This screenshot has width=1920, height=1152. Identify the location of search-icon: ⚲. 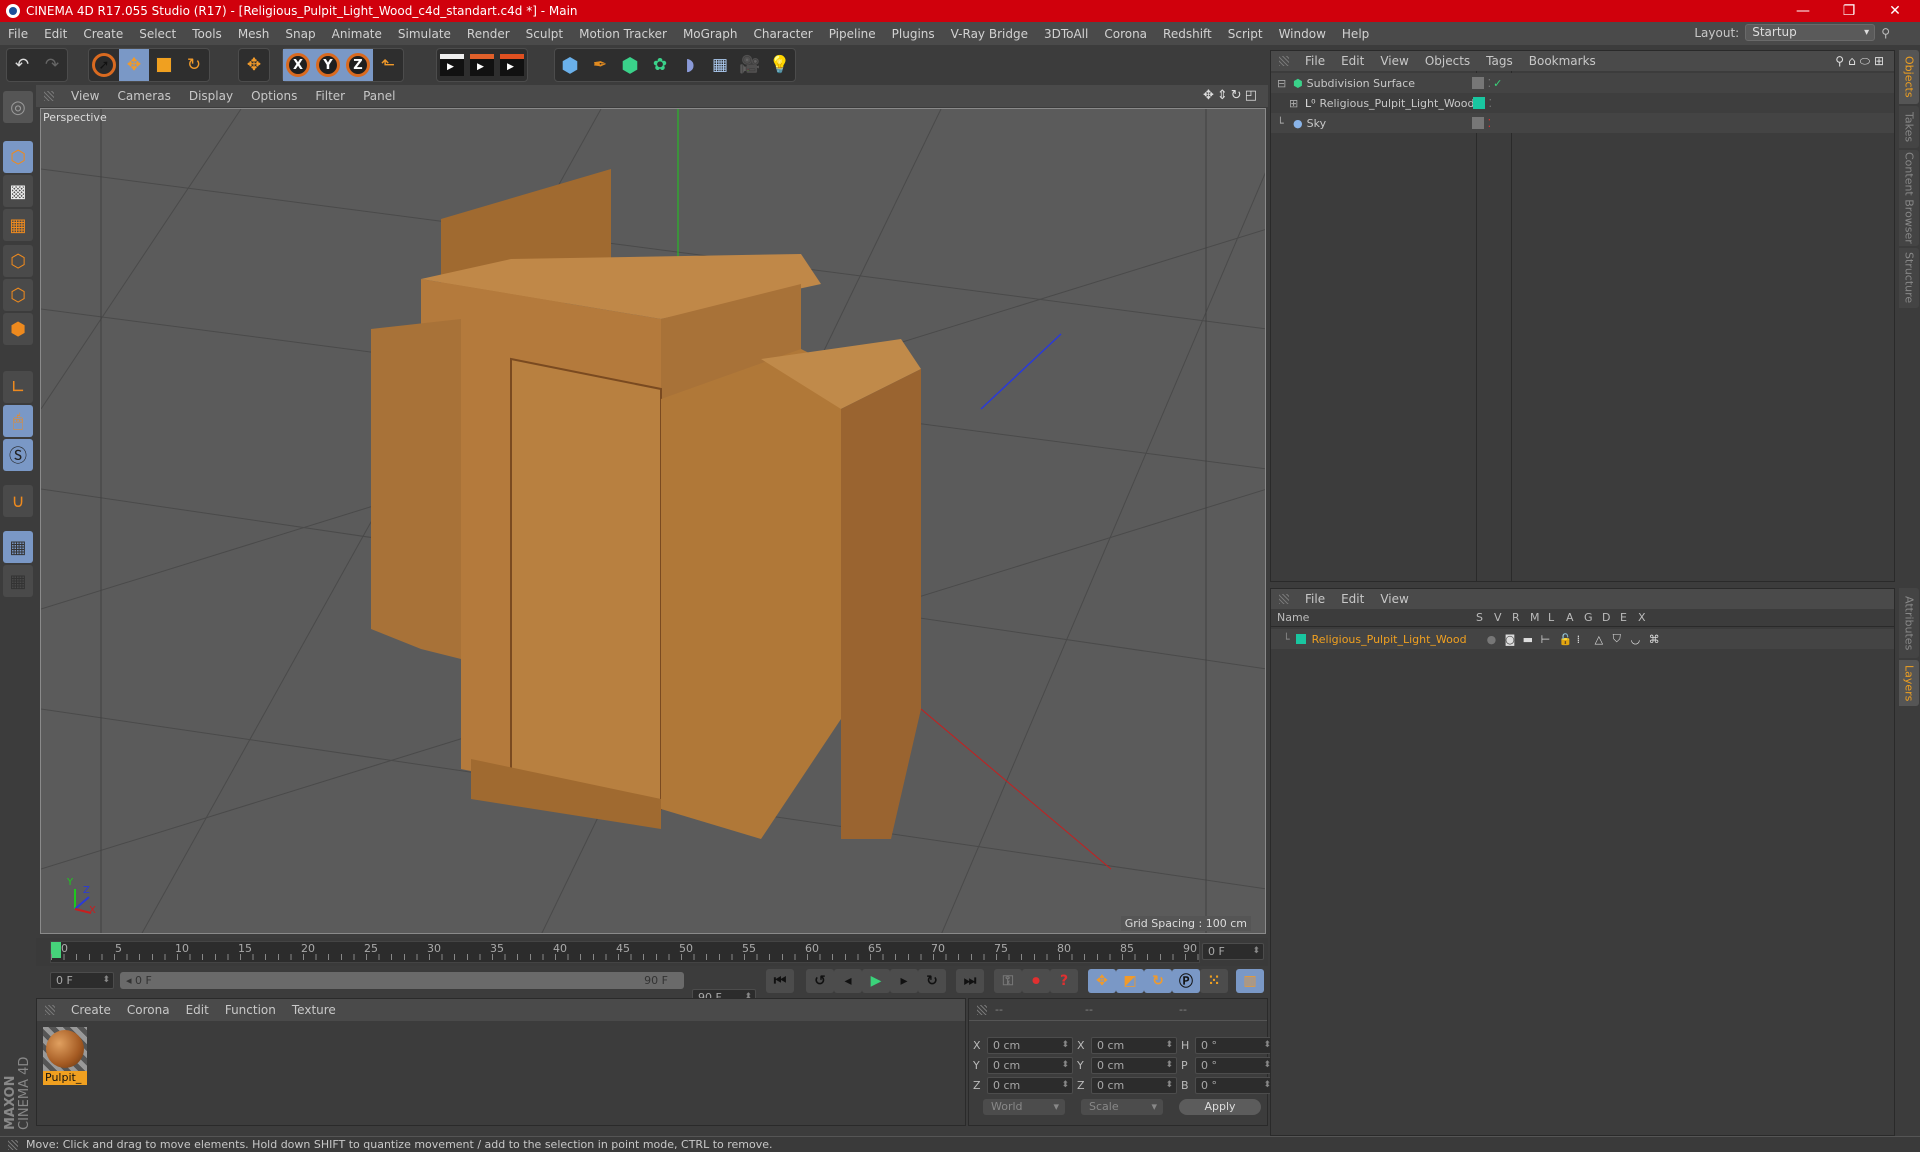
(1885, 33).